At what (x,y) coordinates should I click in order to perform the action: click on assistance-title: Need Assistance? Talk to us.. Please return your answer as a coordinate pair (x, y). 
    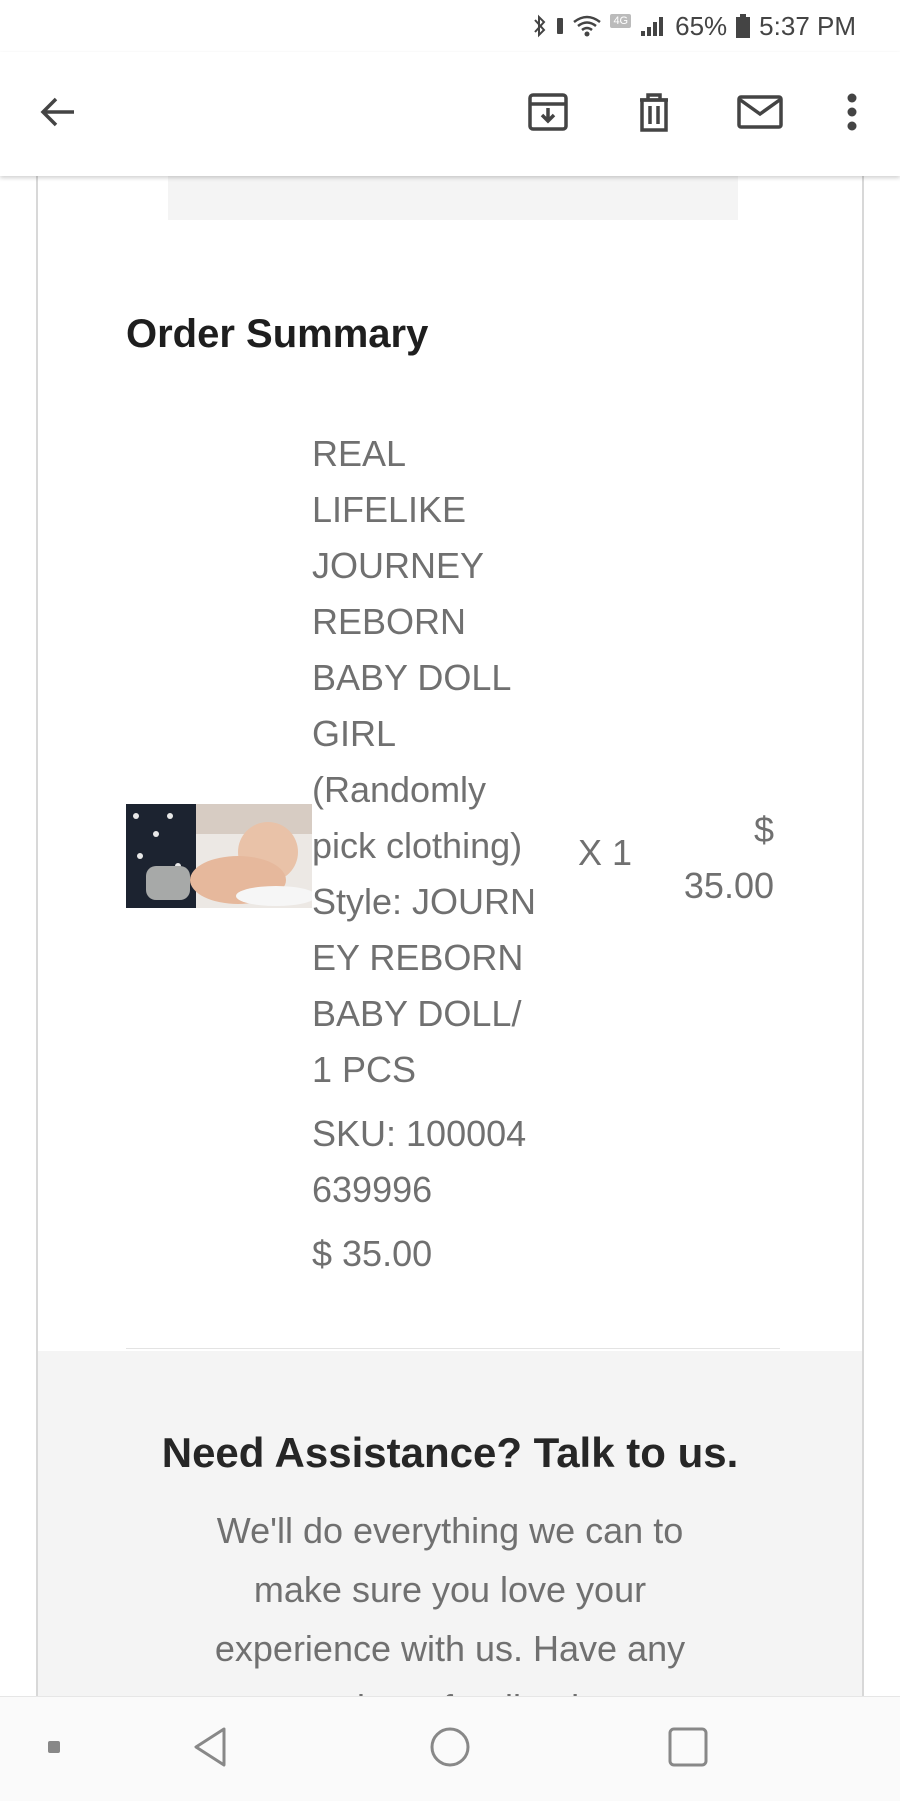
    Looking at the image, I should click on (450, 1452).